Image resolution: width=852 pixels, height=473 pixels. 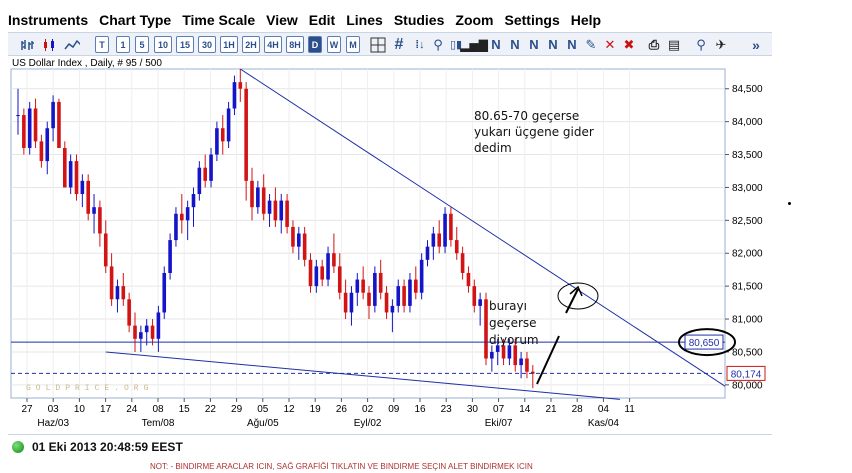 I want to click on timeframe-15-button: 15, so click(x=185, y=44).